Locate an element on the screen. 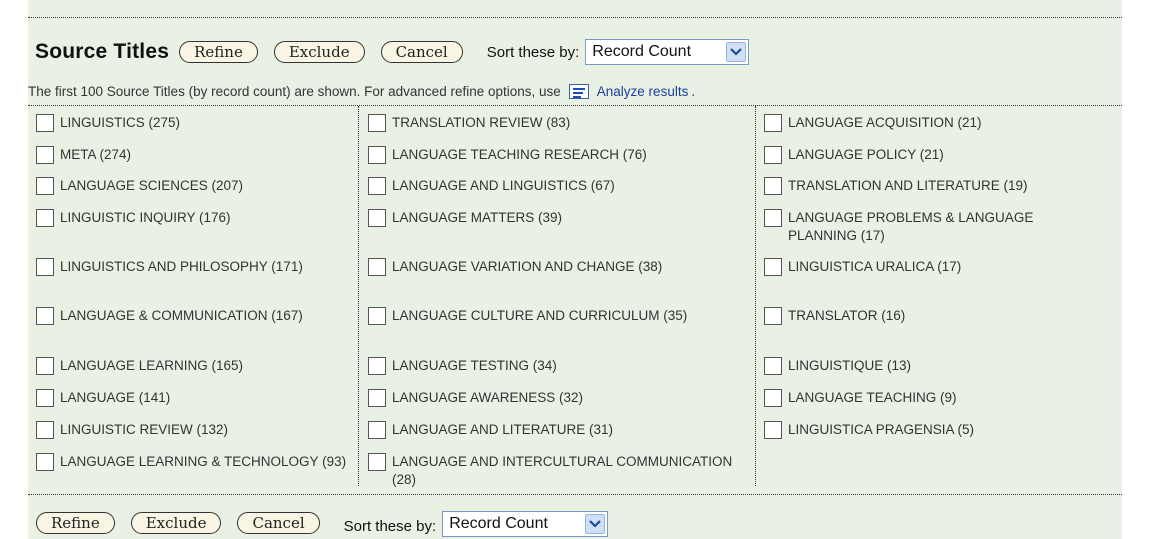  source-title-label: META (274) is located at coordinates (96, 154).